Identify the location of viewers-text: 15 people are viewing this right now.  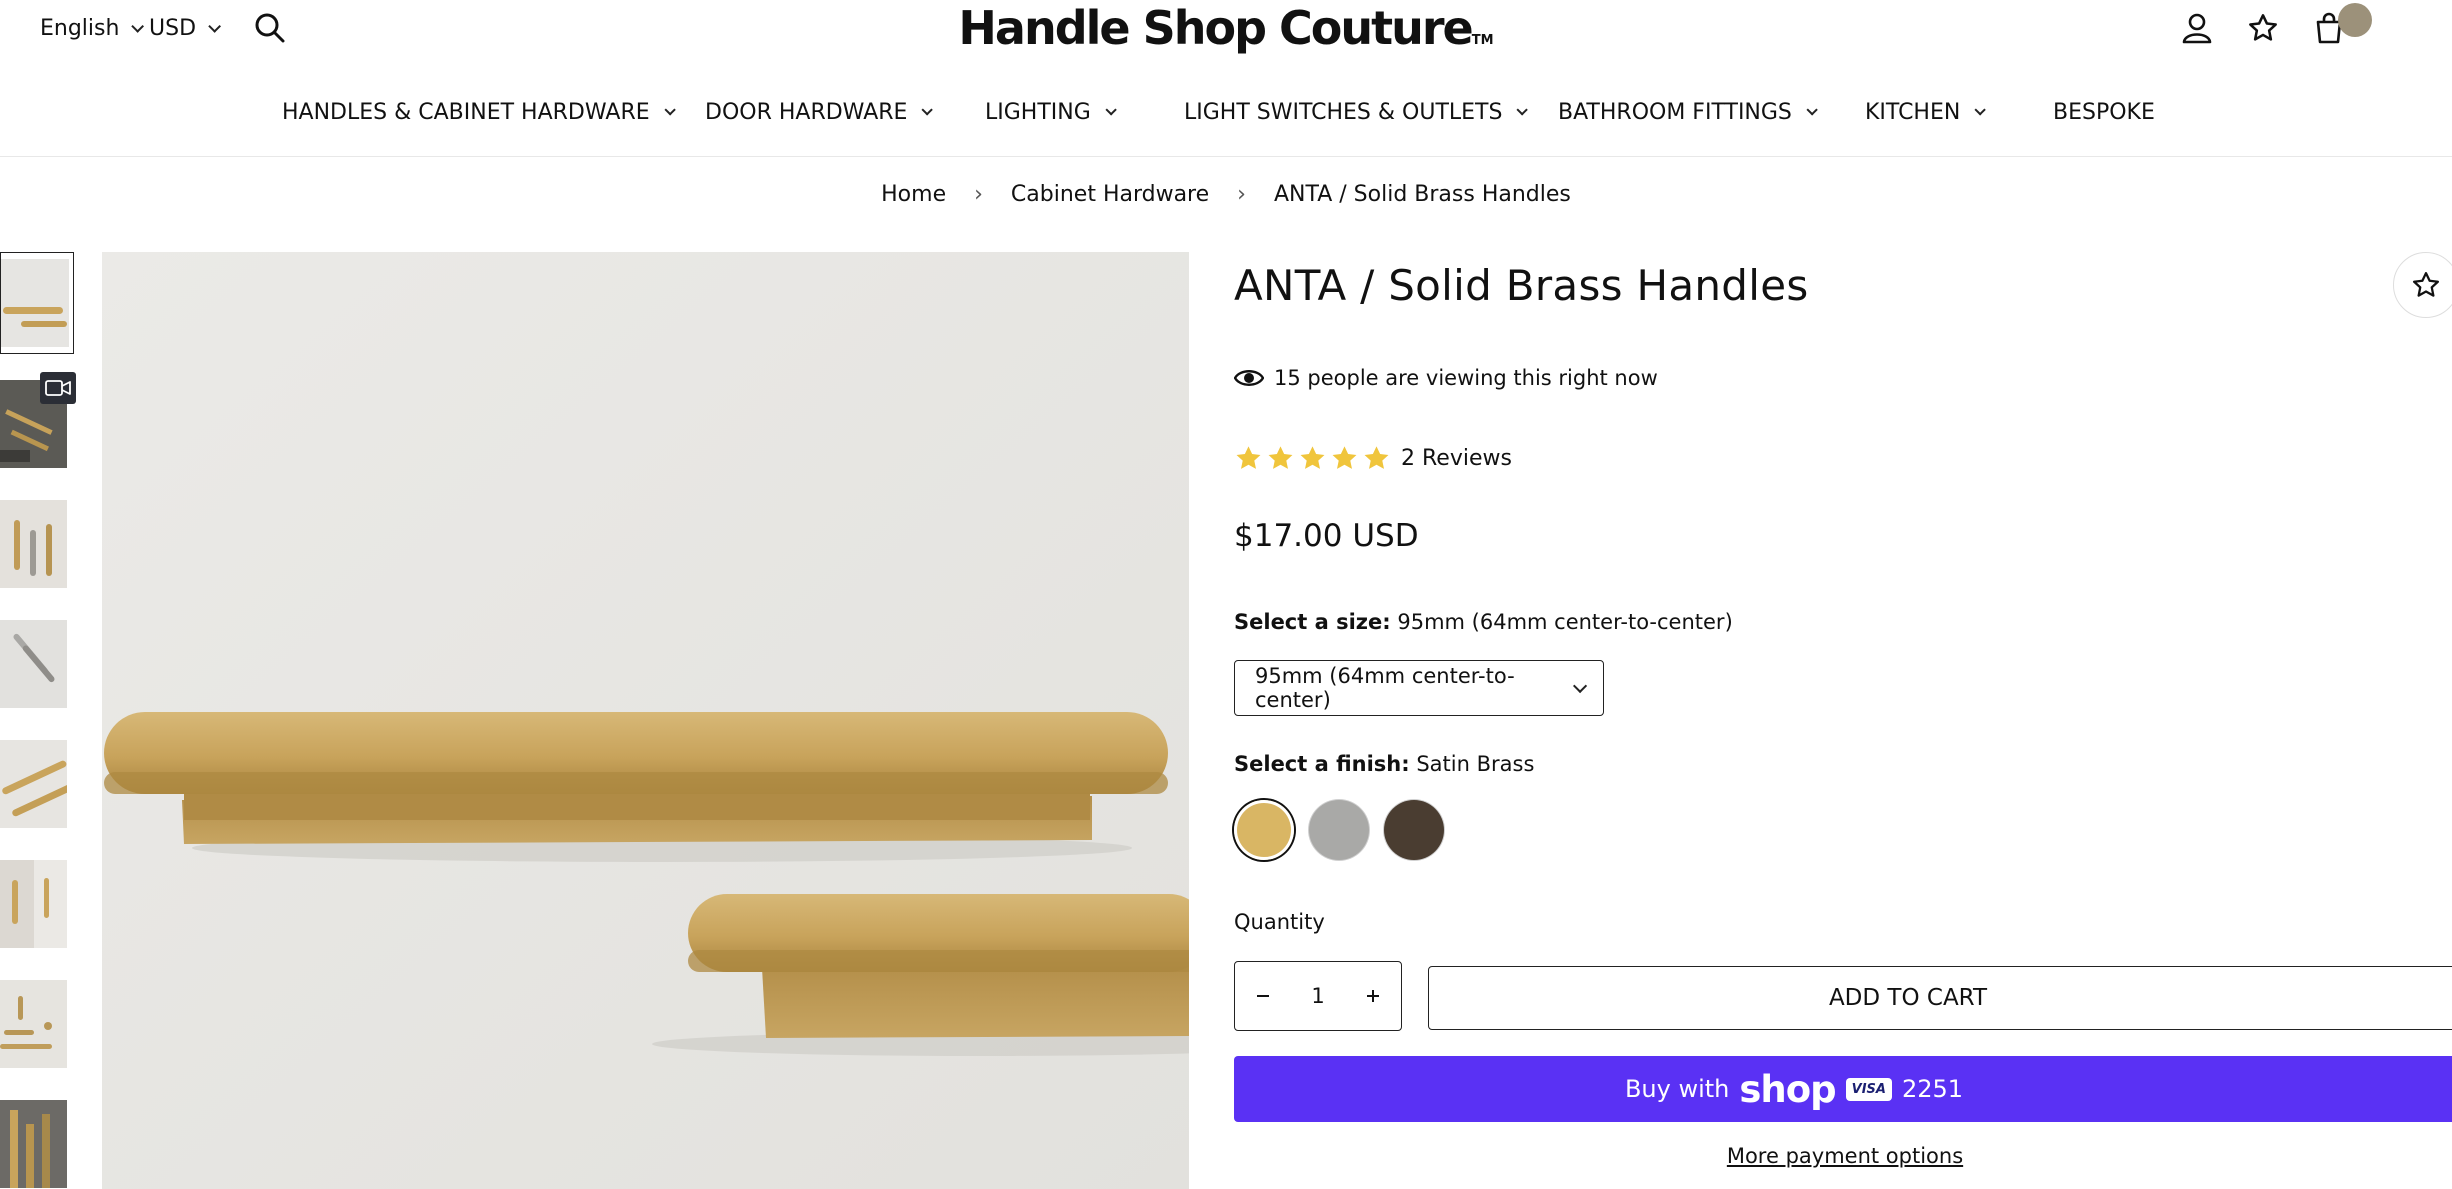
(1466, 378).